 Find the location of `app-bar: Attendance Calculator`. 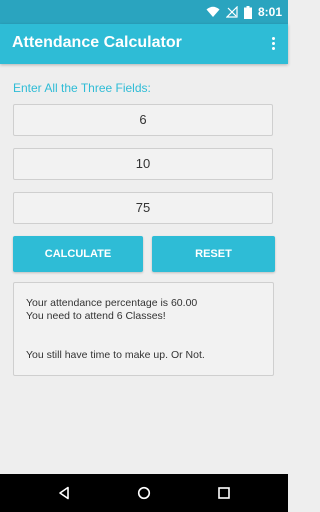

app-bar: Attendance Calculator is located at coordinates (144, 44).